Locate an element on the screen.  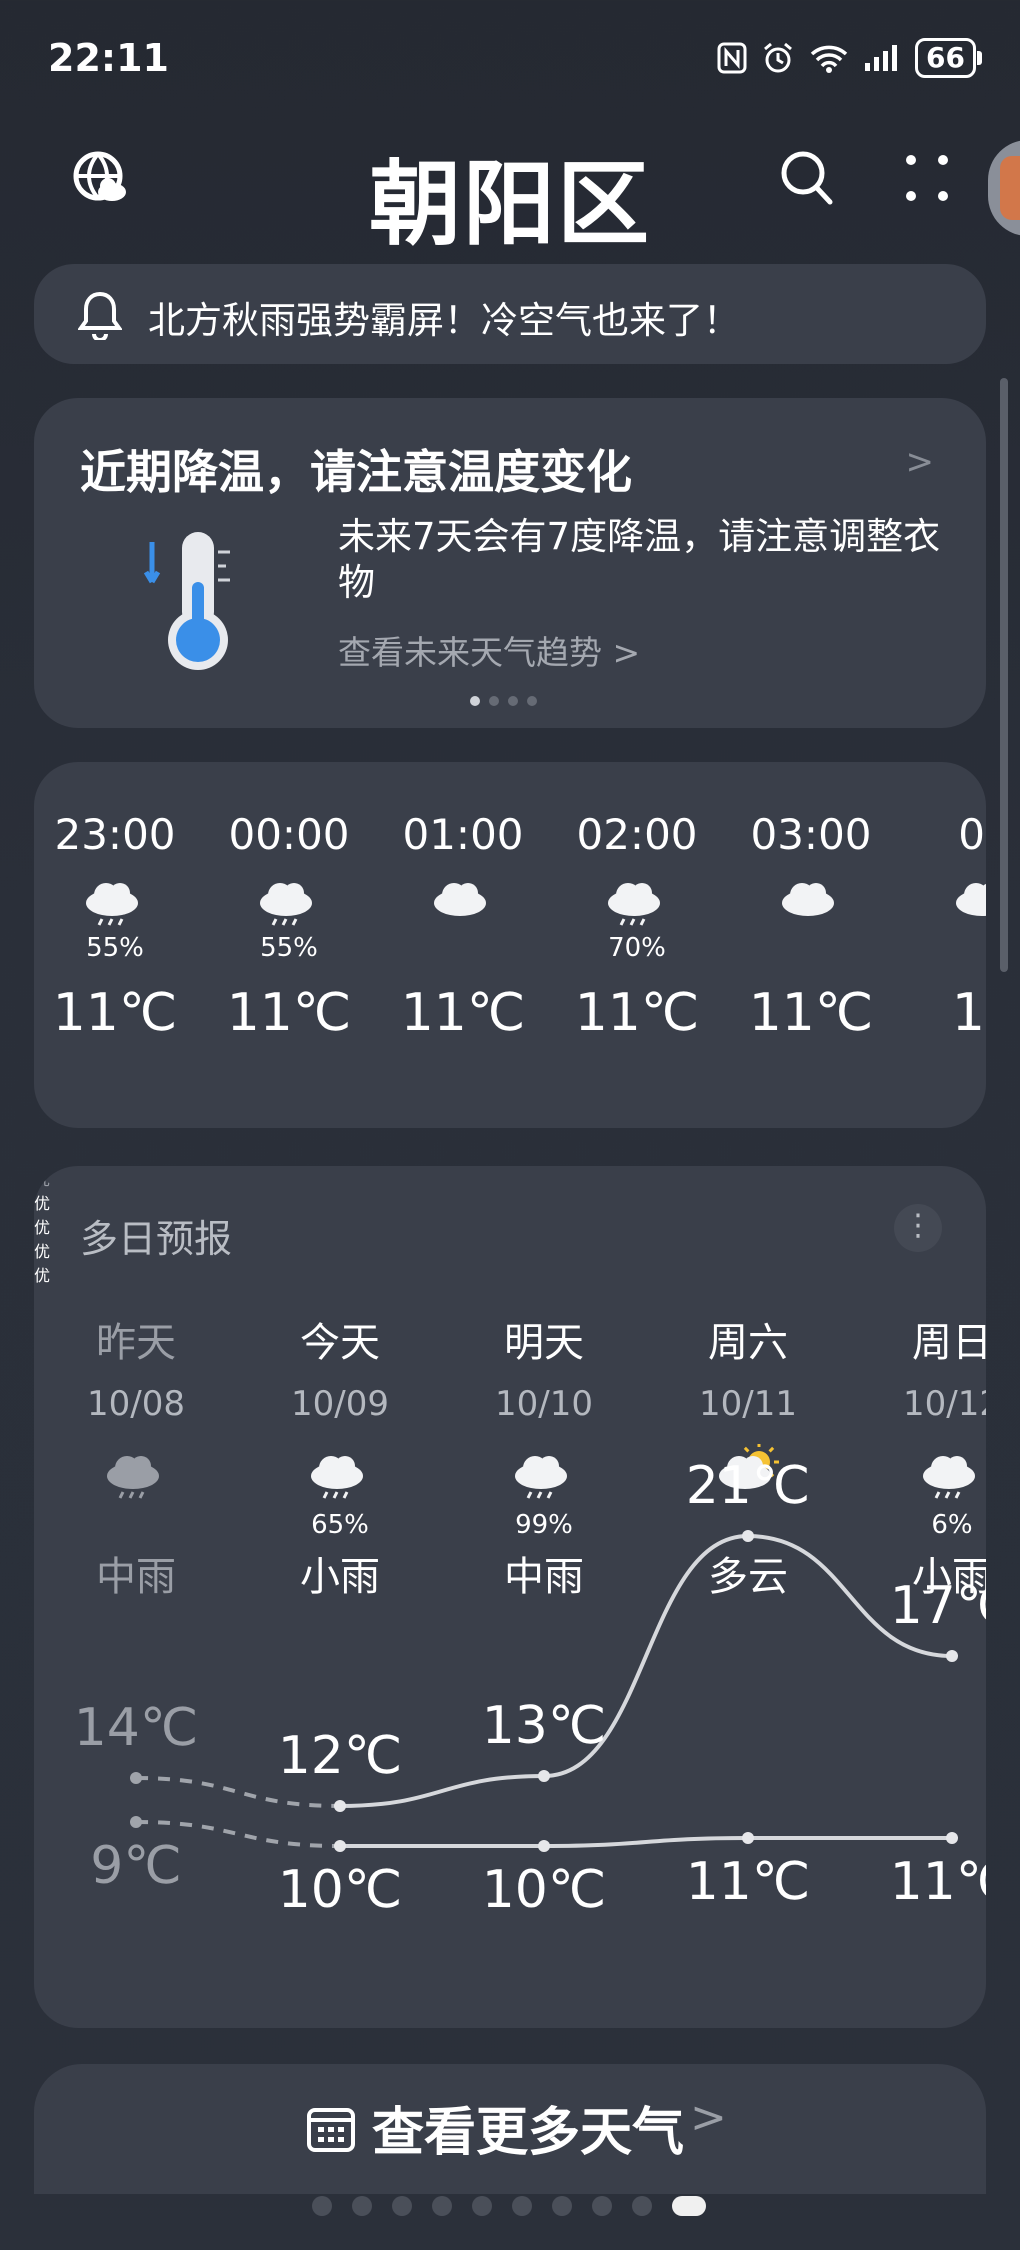
signal-icon is located at coordinates (881, 58).